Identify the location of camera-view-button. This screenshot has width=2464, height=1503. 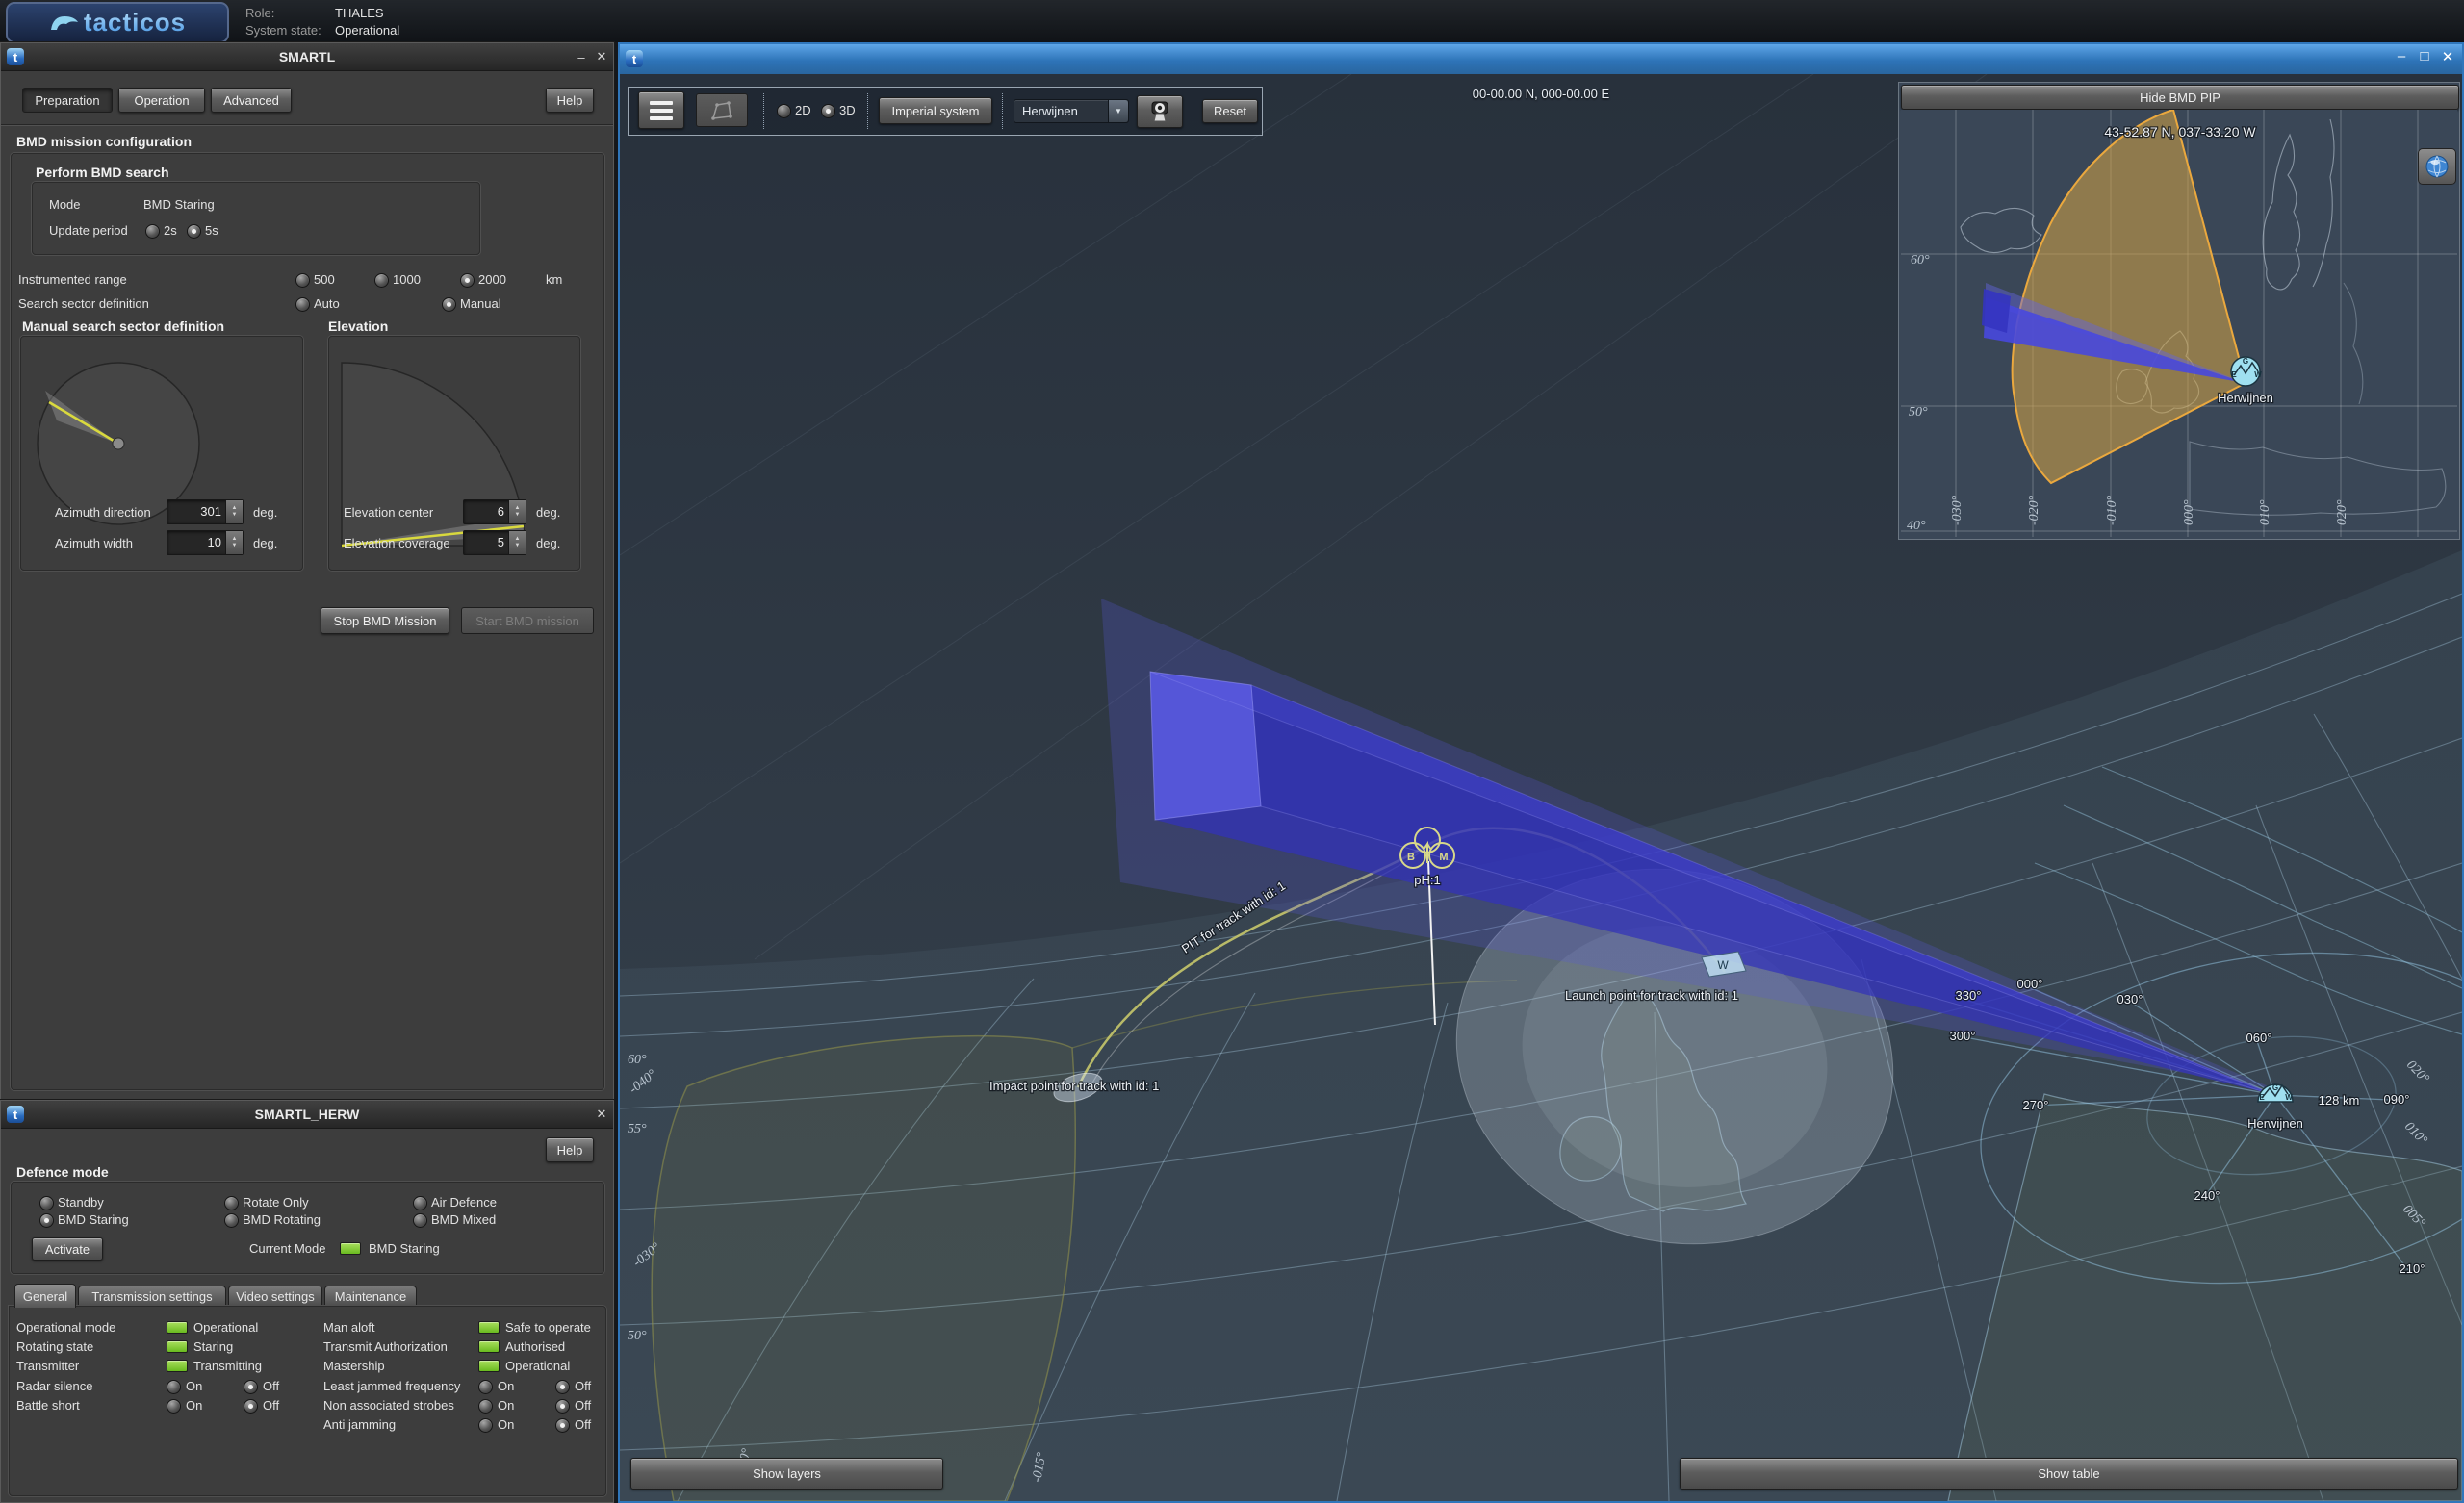
(1160, 111).